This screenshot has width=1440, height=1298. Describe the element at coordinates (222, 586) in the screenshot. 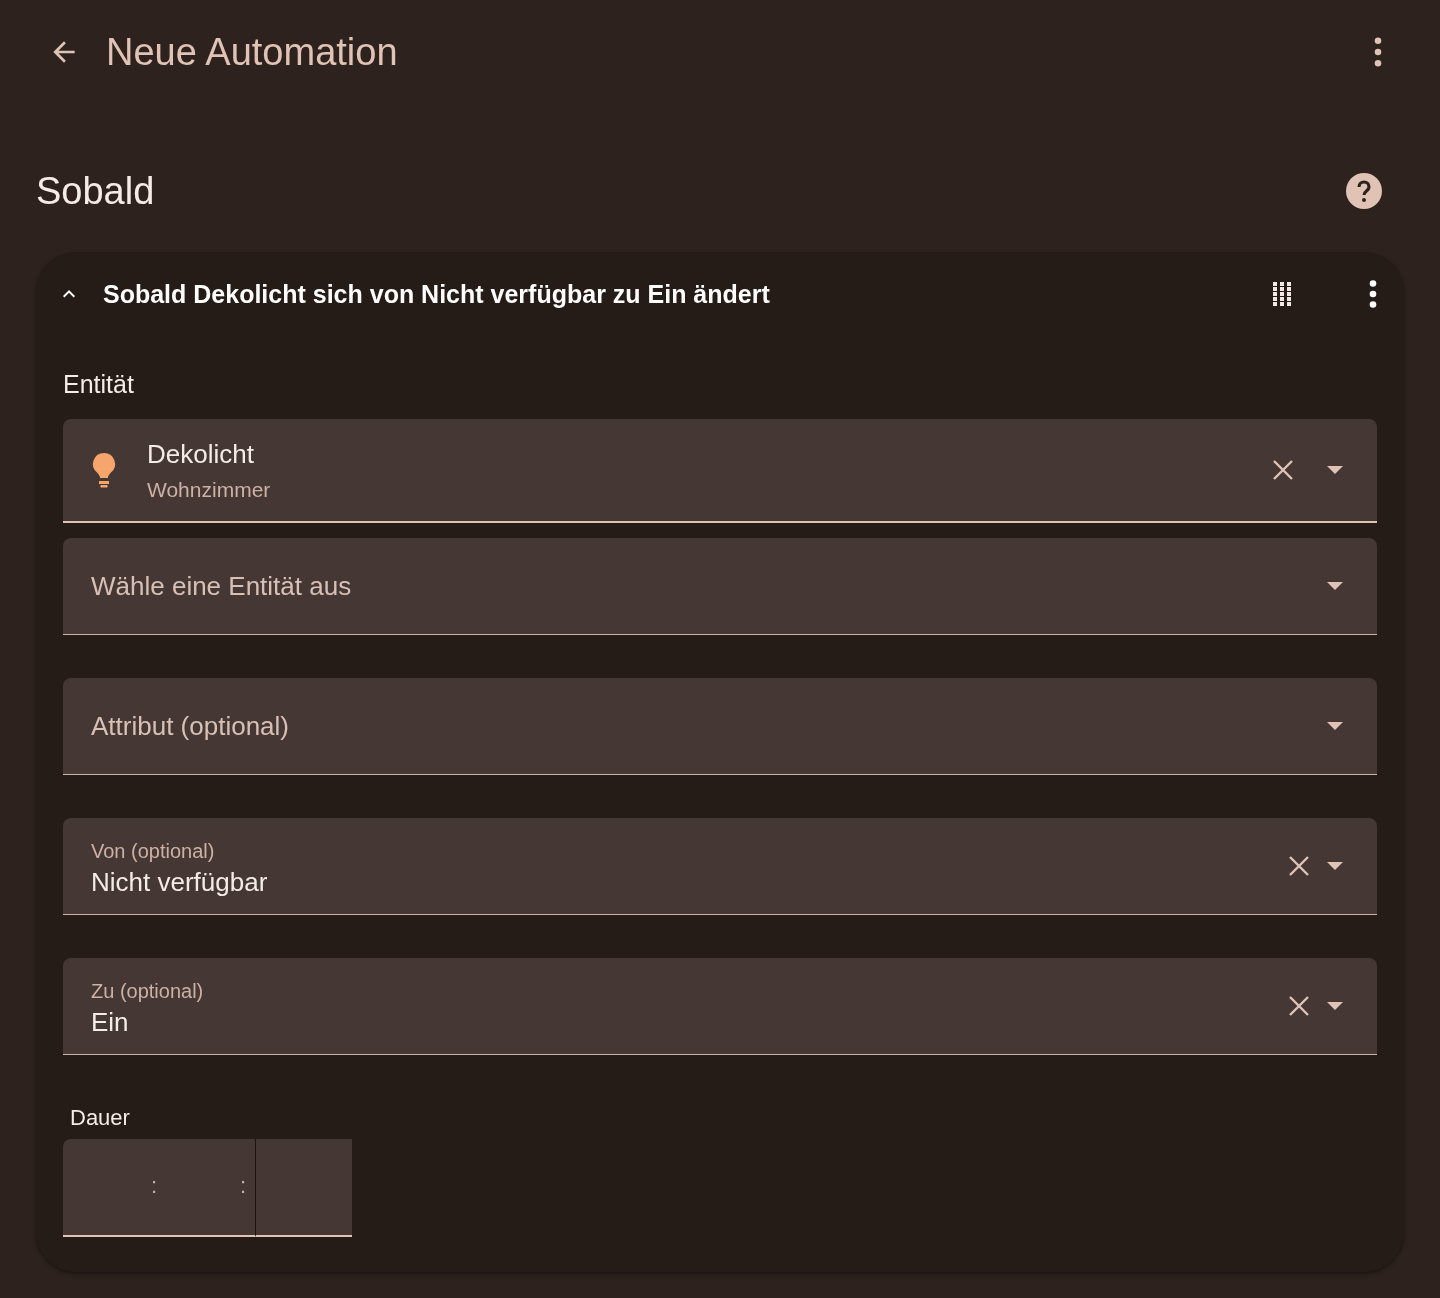

I see `field-placeholder: Wähle eine Entität aus` at that location.